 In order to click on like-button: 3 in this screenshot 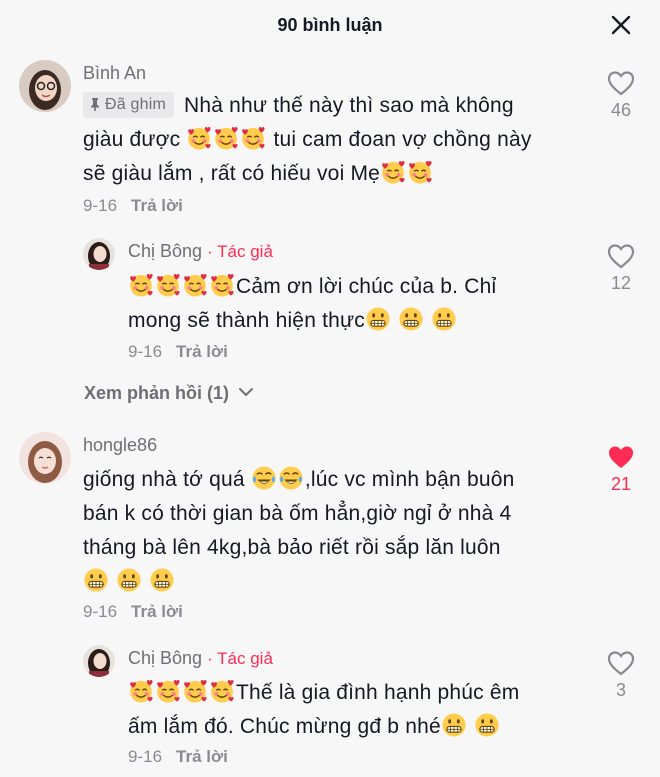, I will do `click(621, 675)`.